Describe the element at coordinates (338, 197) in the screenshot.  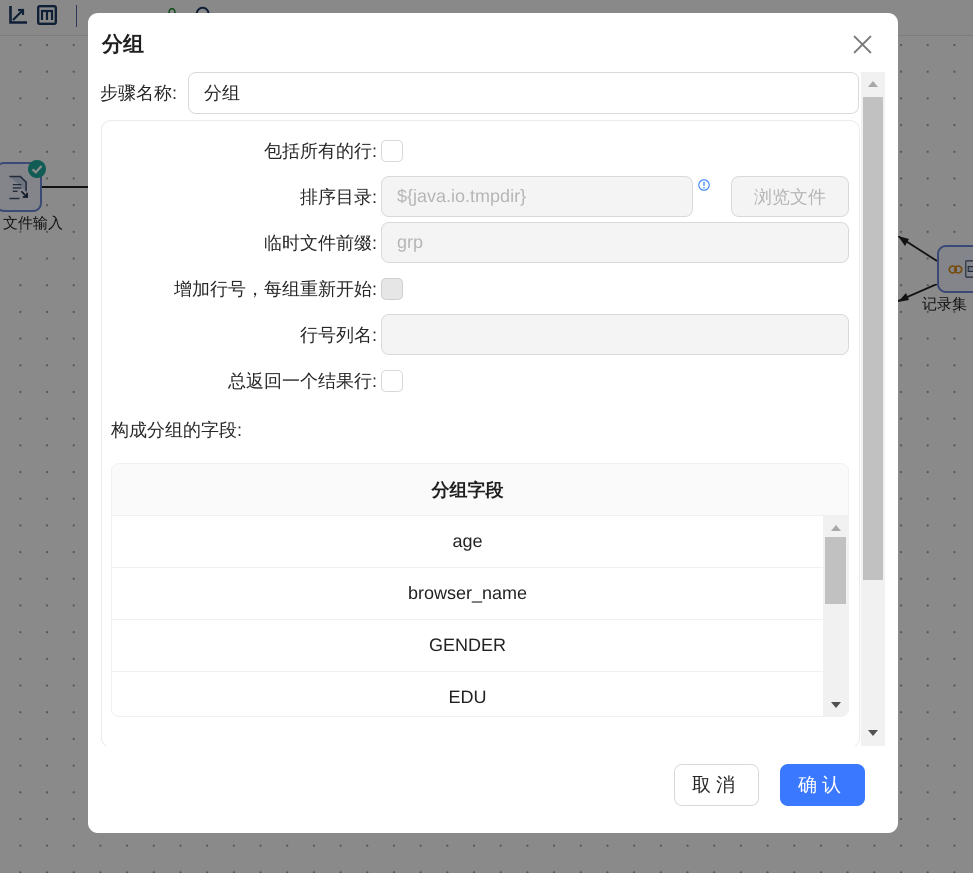
I see `field-label: 排序目录:` at that location.